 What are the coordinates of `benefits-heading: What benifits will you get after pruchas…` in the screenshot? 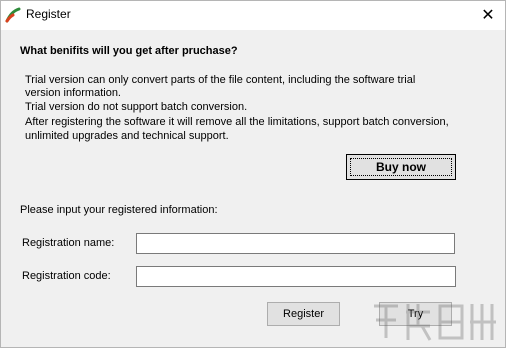 It's located at (129, 51).